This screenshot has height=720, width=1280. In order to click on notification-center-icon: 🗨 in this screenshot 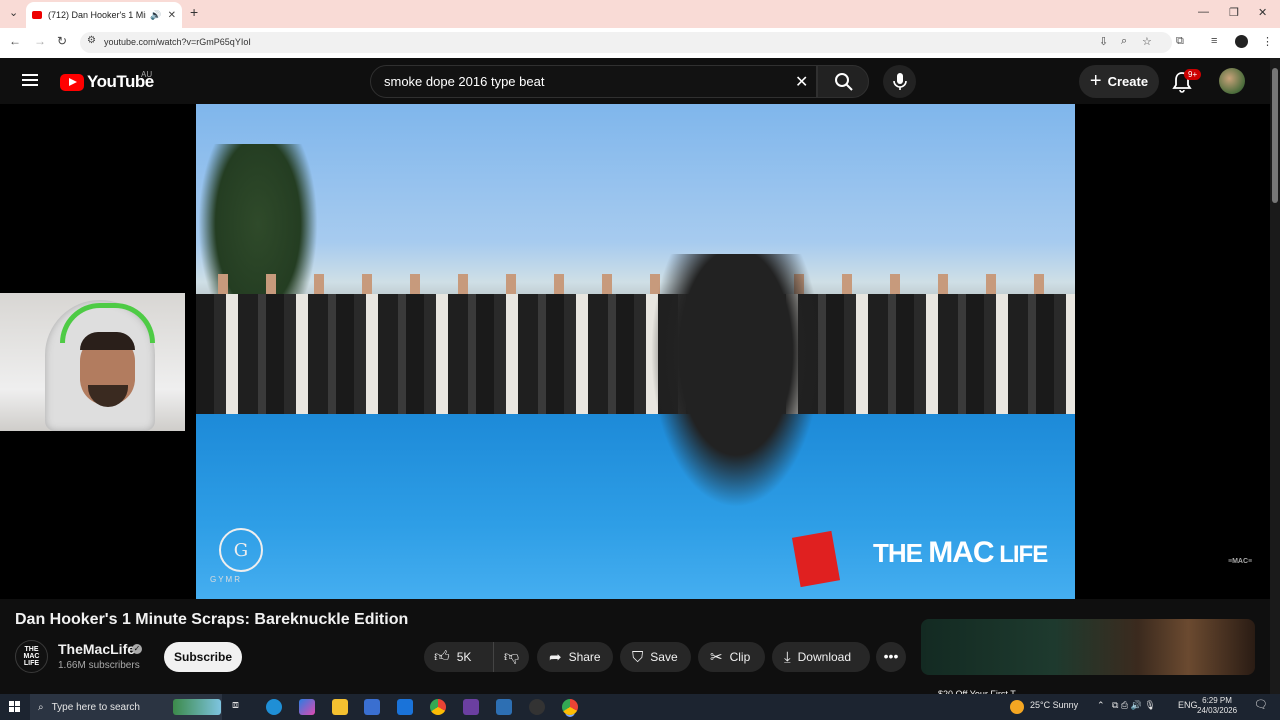, I will do `click(1261, 704)`.